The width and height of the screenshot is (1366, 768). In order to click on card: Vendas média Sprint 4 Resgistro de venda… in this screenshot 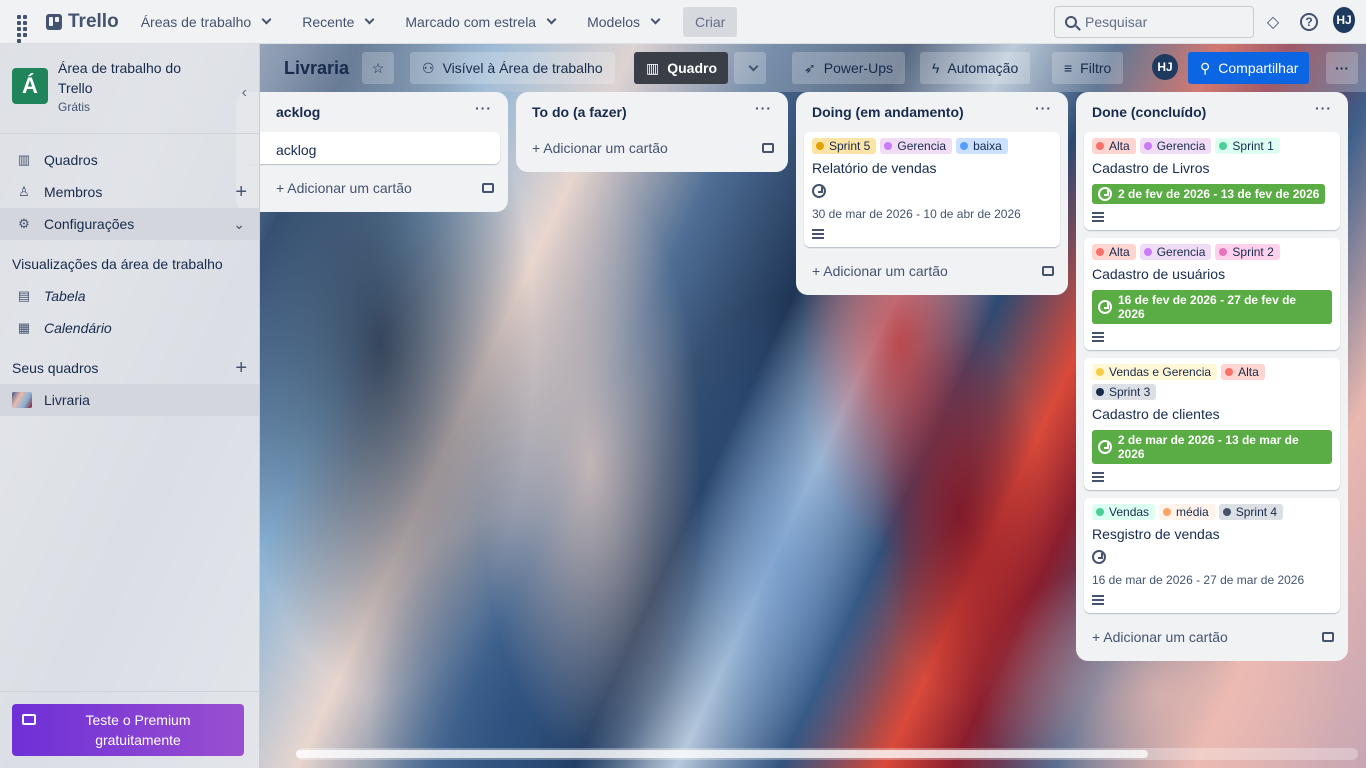, I will do `click(1212, 555)`.